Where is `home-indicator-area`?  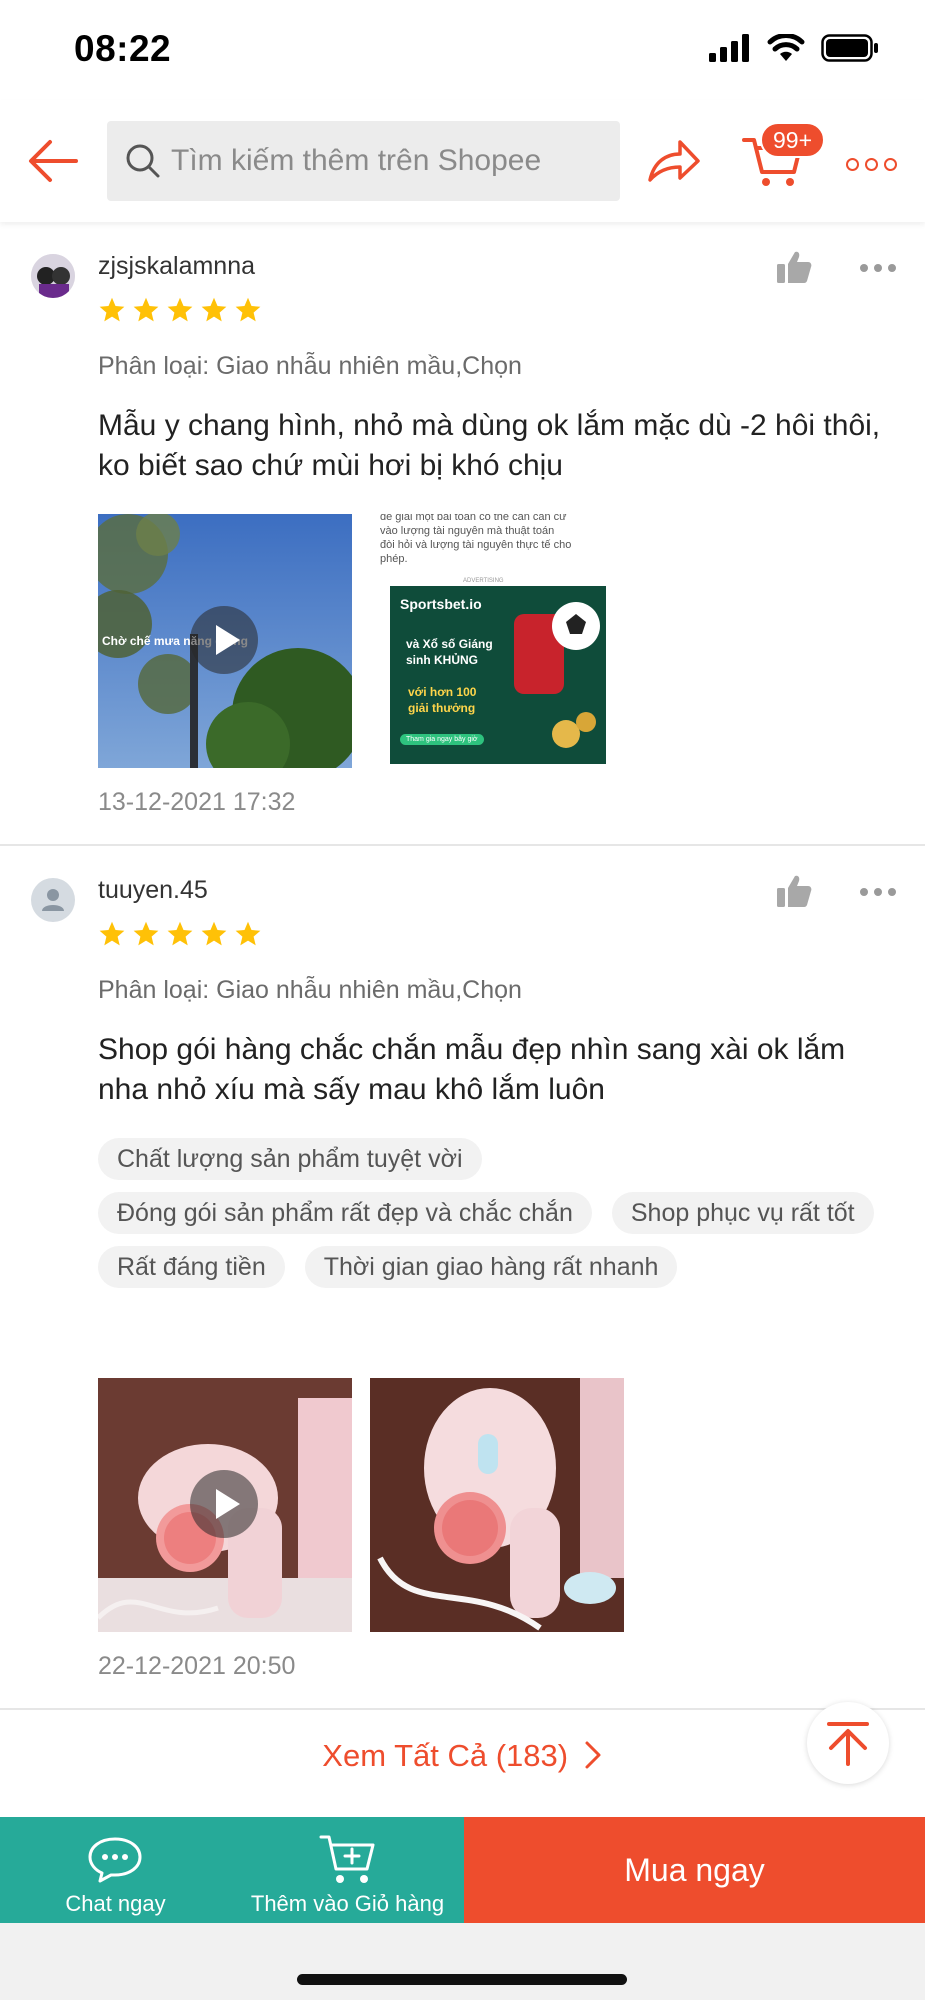 home-indicator-area is located at coordinates (462, 1961).